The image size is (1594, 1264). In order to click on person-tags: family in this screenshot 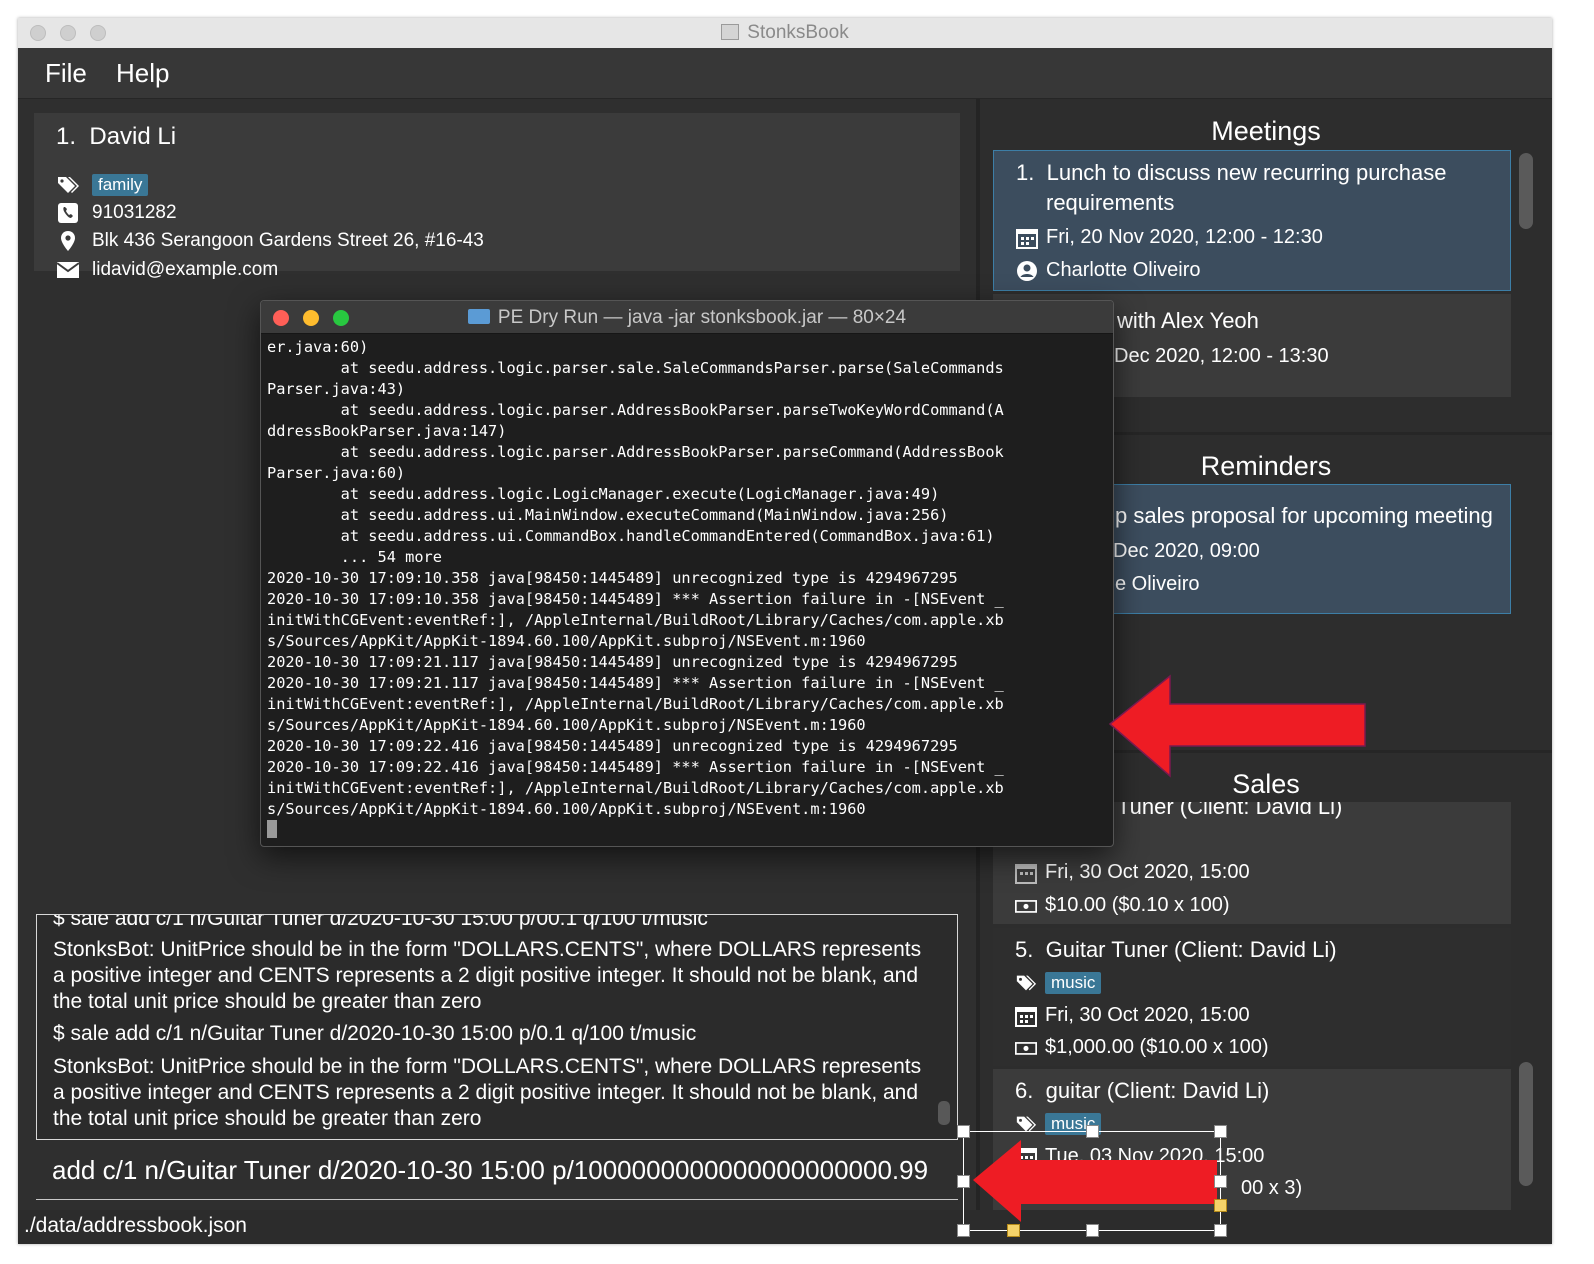, I will do `click(102, 185)`.